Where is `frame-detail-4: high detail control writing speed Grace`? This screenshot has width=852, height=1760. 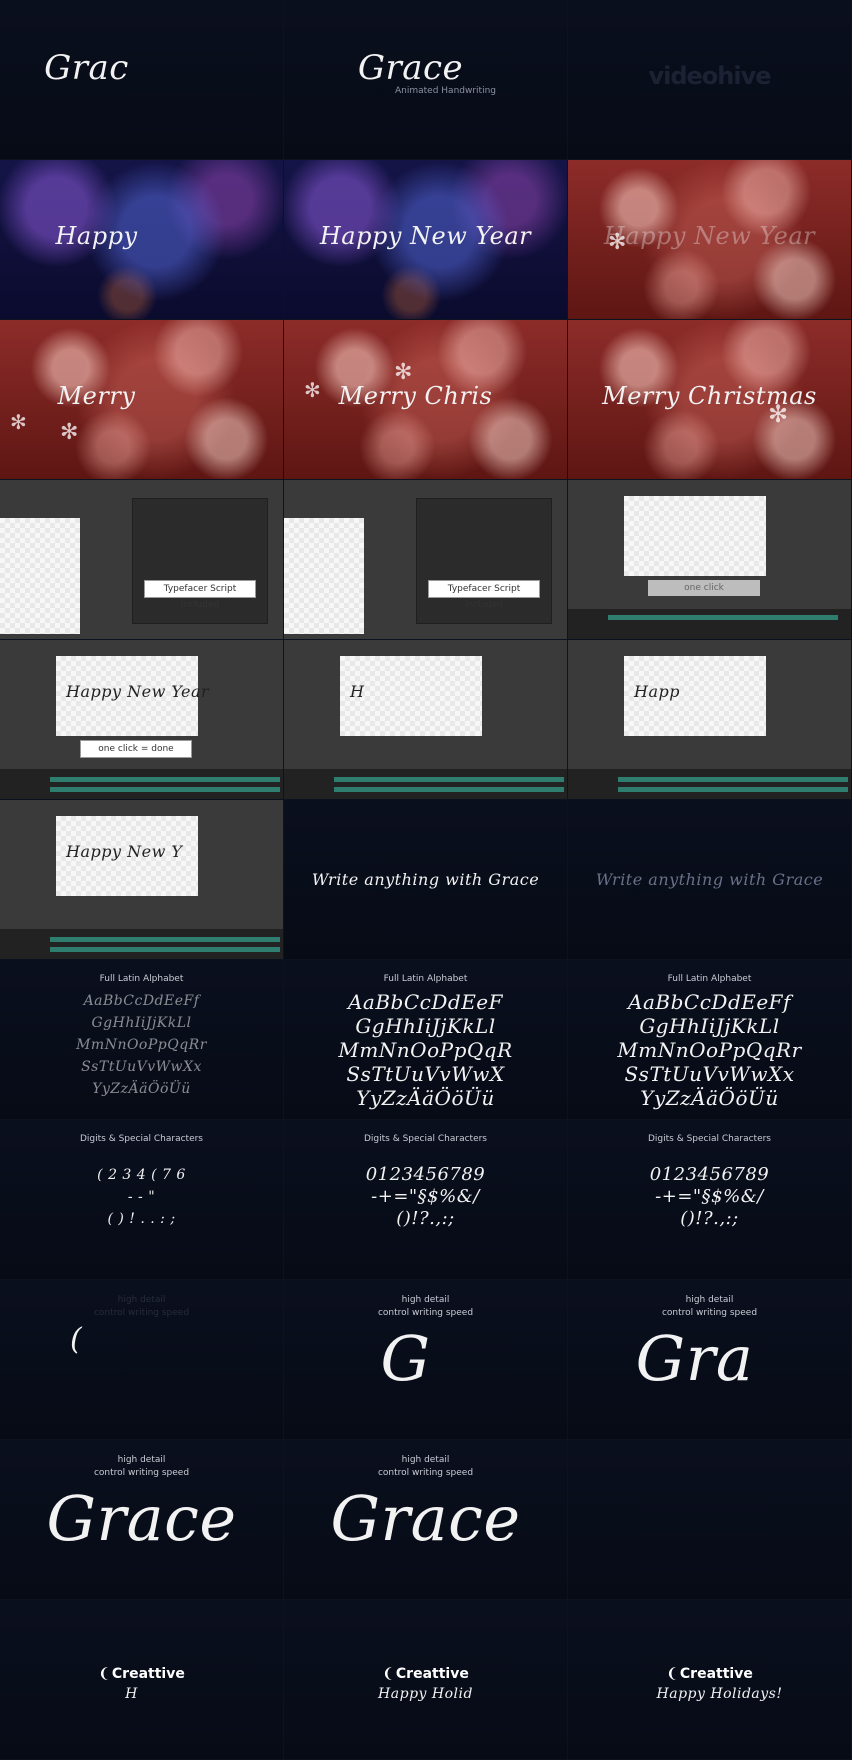
frame-detail-4: high detail control writing speed Grace is located at coordinates (142, 1520).